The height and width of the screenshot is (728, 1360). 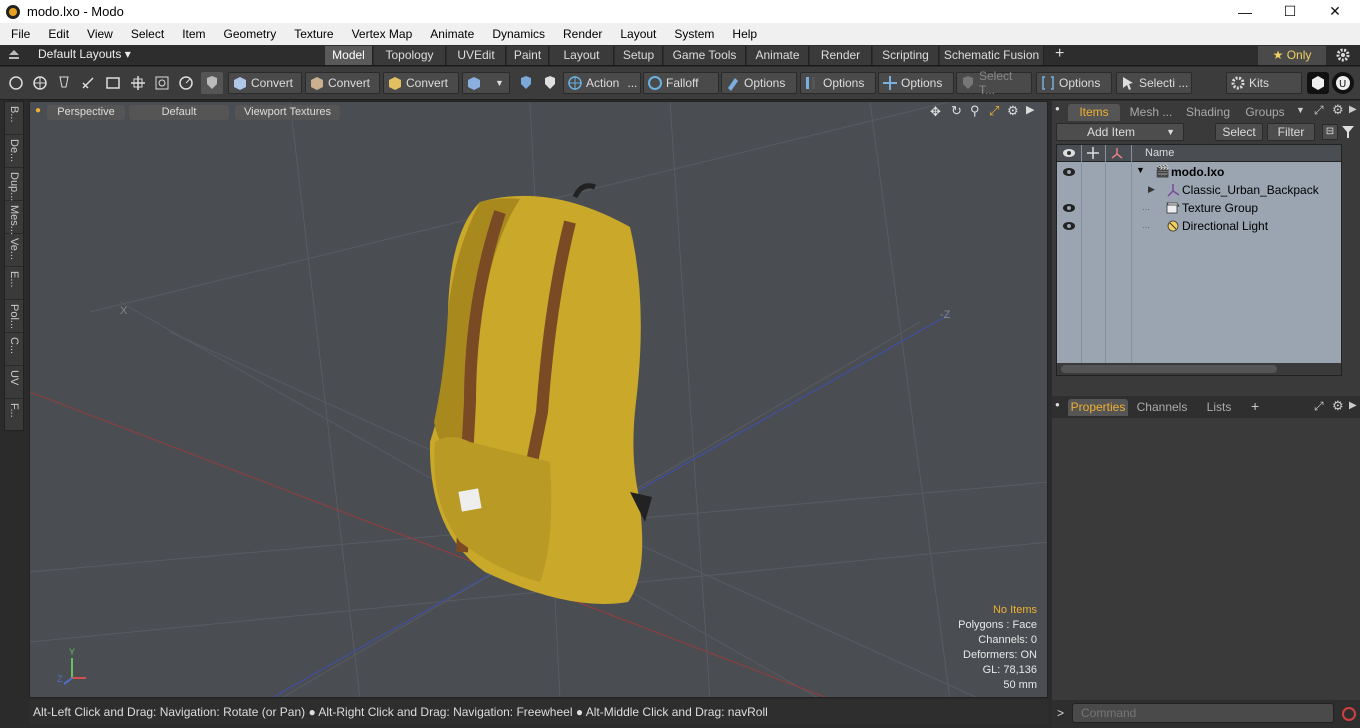 What do you see at coordinates (382, 34) in the screenshot?
I see `menu-vertex-map: Vertex Map` at bounding box center [382, 34].